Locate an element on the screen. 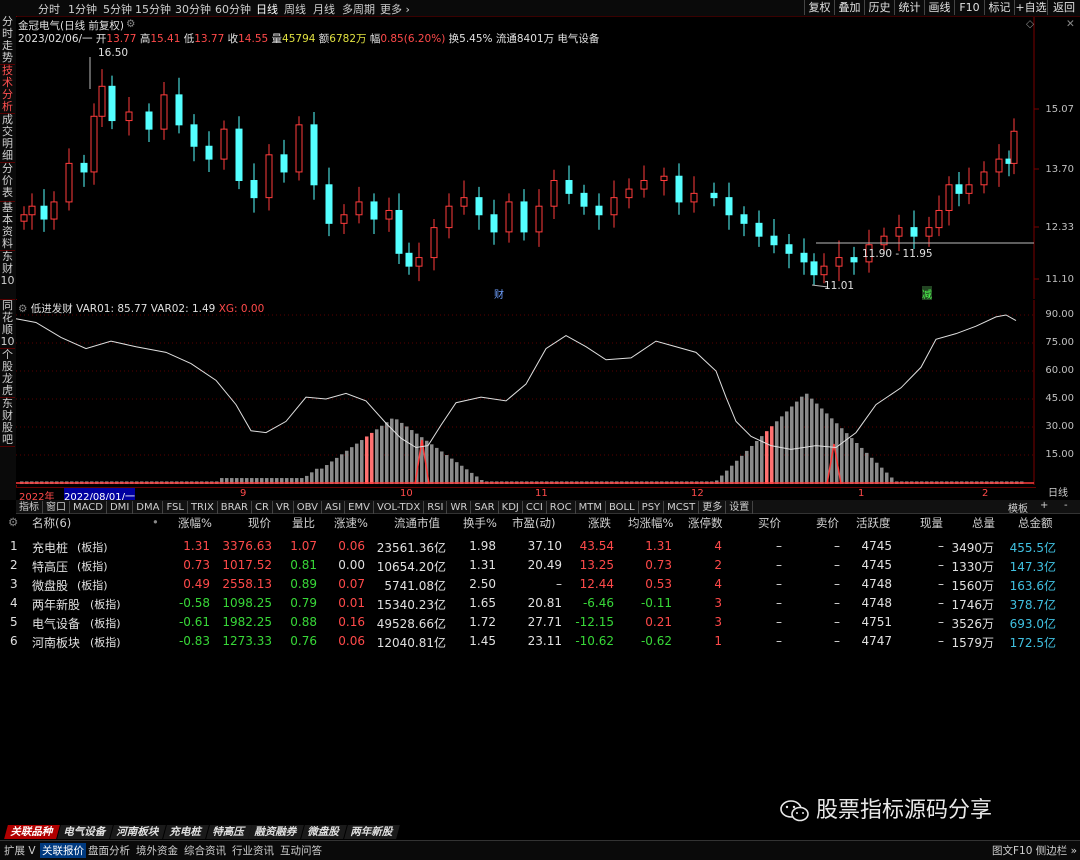 The width and height of the screenshot is (1080, 860). col-diff: 涨跌 is located at coordinates (599, 523).